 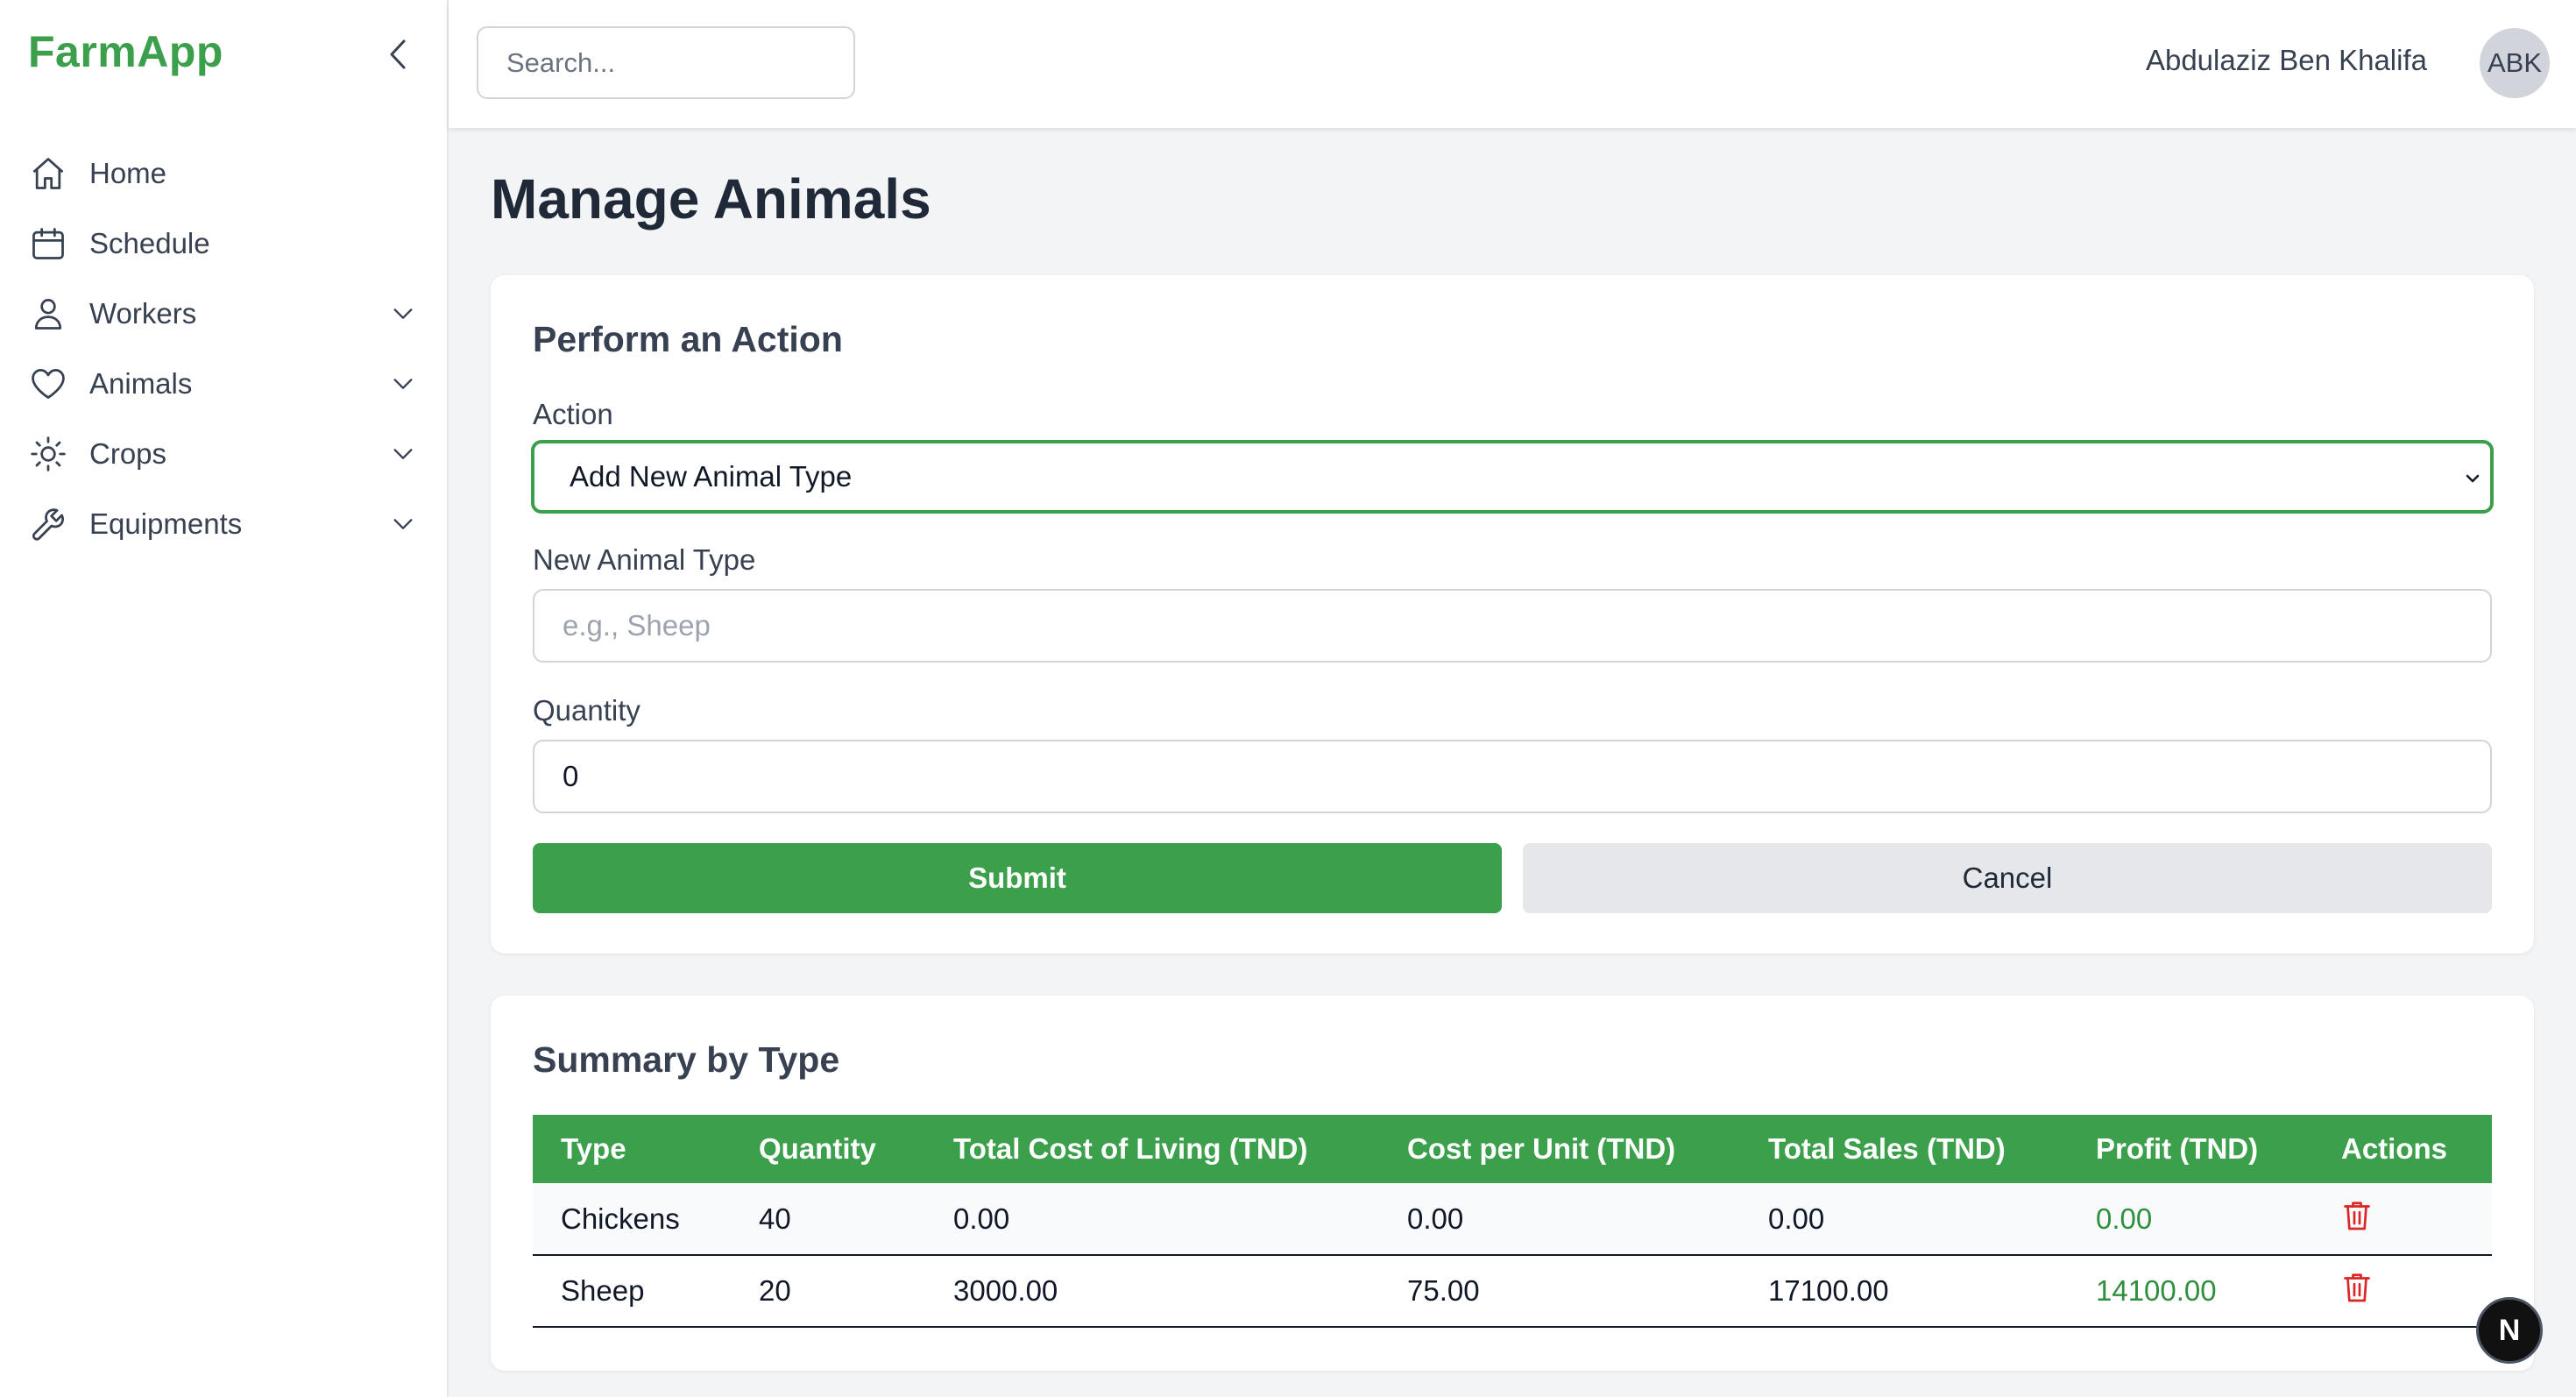 What do you see at coordinates (686, 1059) in the screenshot?
I see `summary-title: Summary by Type` at bounding box center [686, 1059].